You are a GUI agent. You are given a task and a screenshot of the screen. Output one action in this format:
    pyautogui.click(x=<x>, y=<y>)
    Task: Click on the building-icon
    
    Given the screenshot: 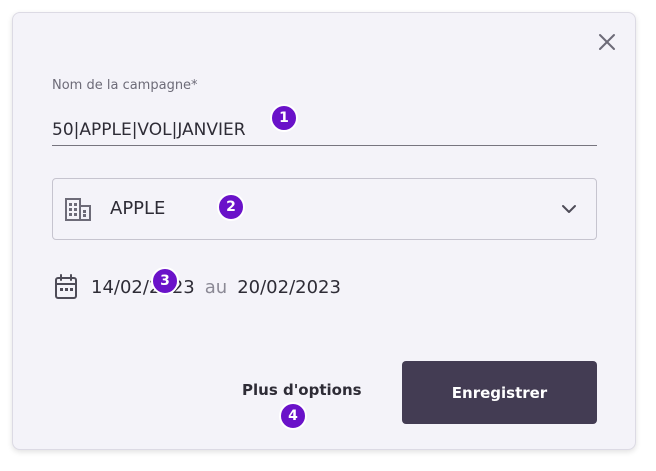 What is the action you would take?
    pyautogui.click(x=78, y=209)
    